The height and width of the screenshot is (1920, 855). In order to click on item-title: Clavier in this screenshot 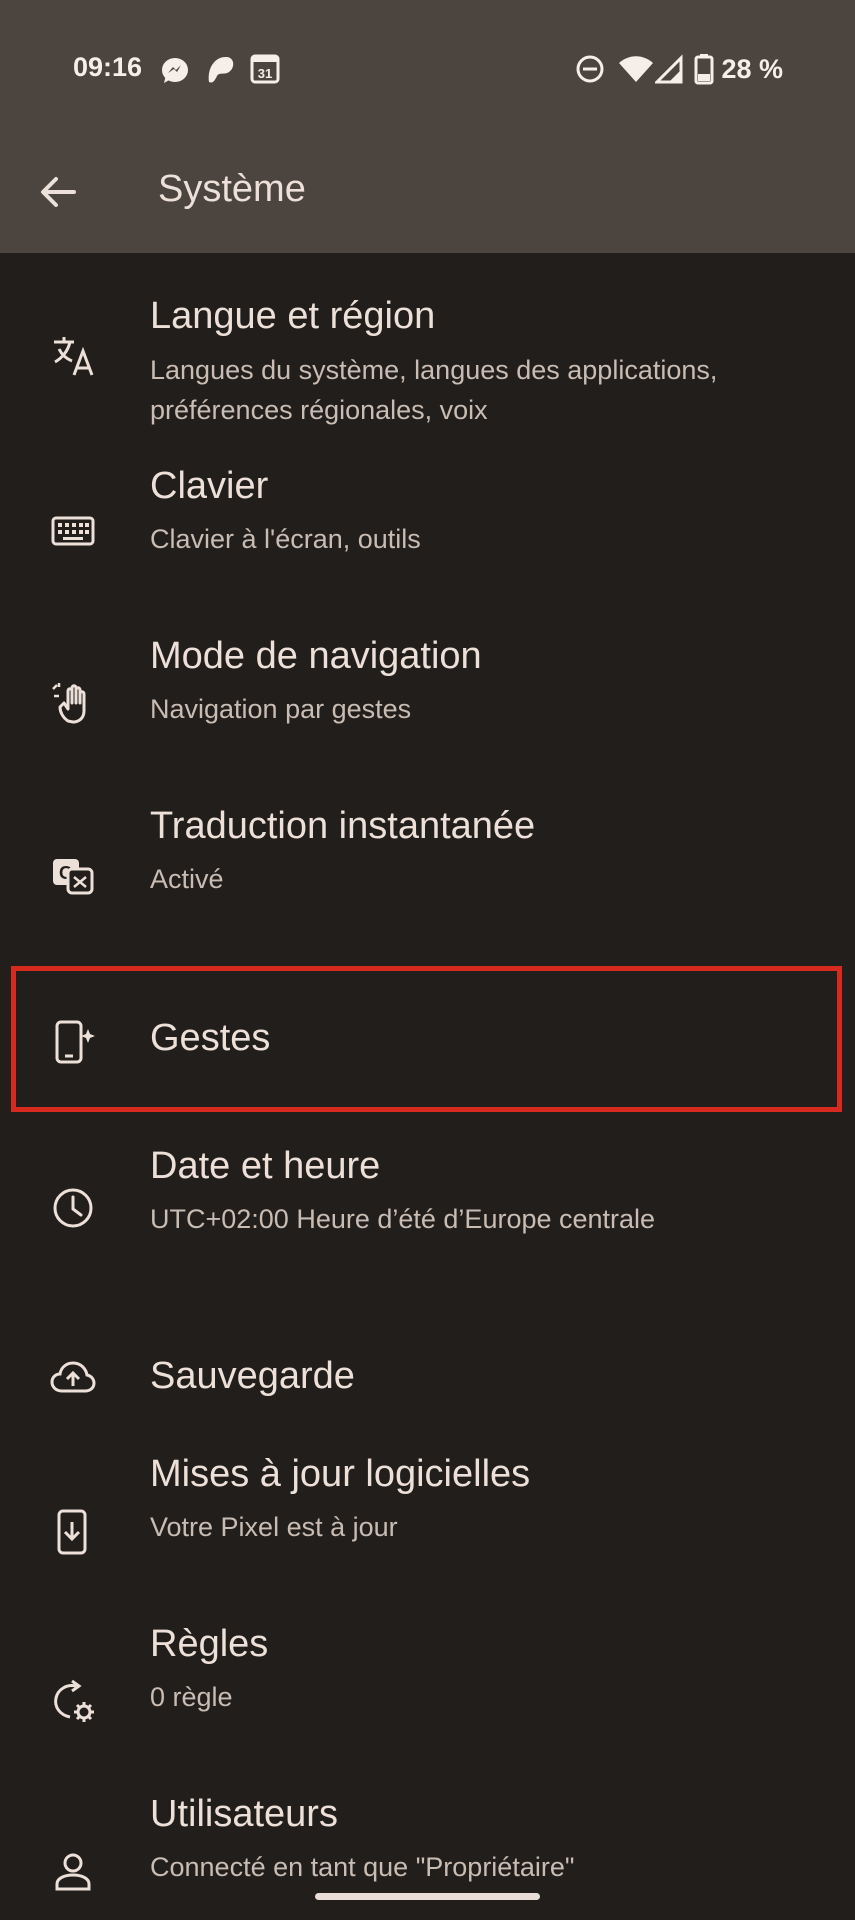, I will do `click(209, 486)`.